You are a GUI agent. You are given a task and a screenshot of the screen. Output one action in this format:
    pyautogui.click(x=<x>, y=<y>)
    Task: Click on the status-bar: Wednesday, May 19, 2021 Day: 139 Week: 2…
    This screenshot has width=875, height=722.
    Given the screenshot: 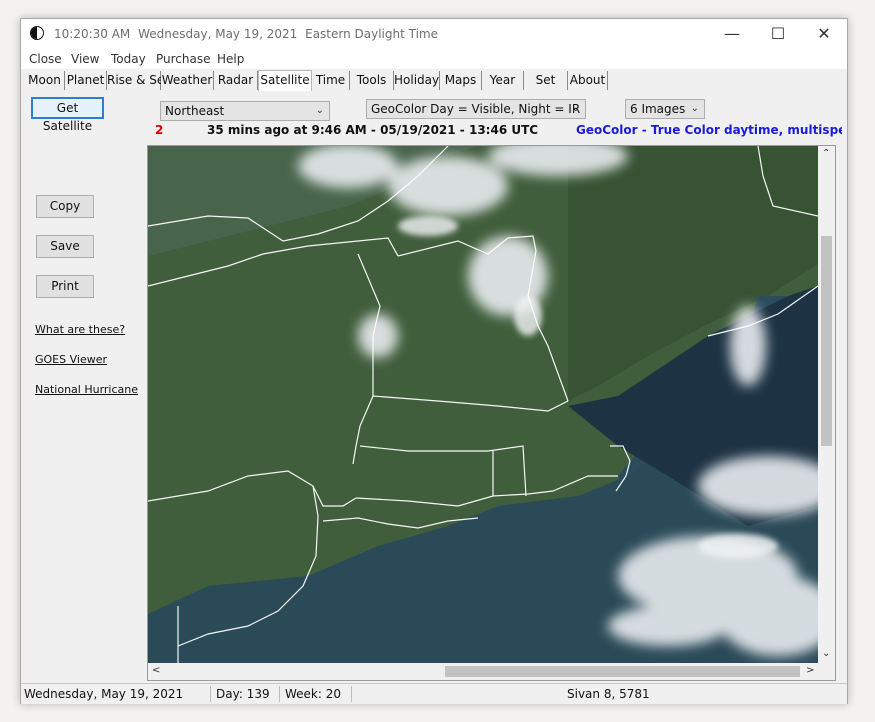 What is the action you would take?
    pyautogui.click(x=434, y=693)
    